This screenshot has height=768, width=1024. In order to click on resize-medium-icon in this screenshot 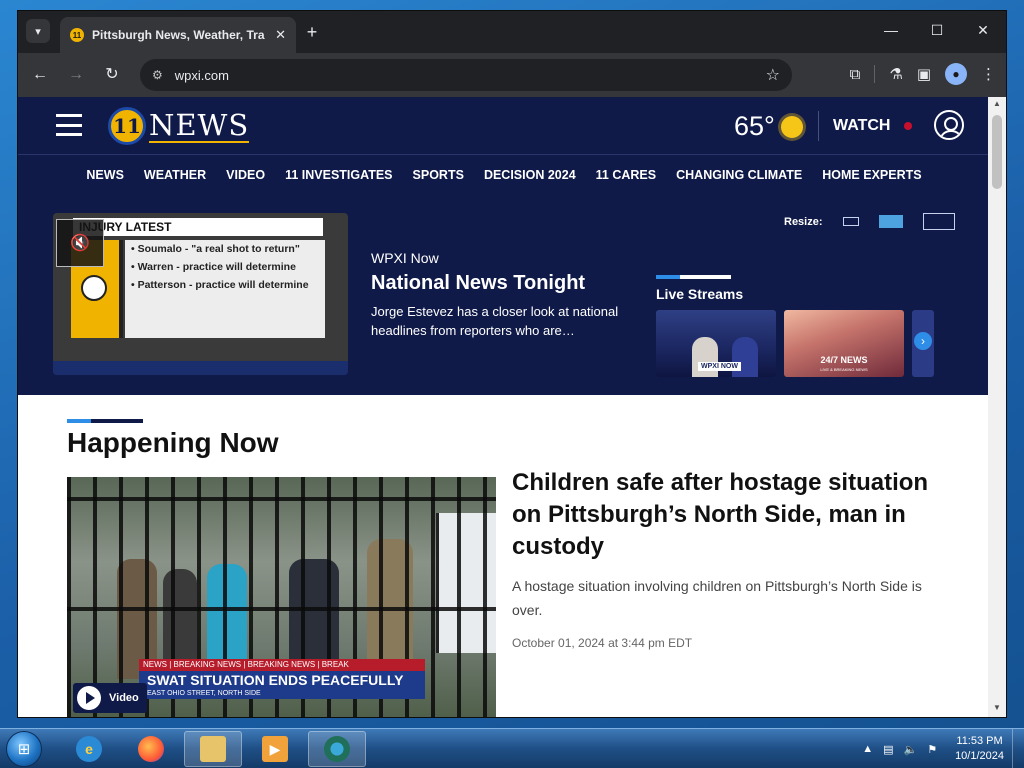, I will do `click(890, 221)`.